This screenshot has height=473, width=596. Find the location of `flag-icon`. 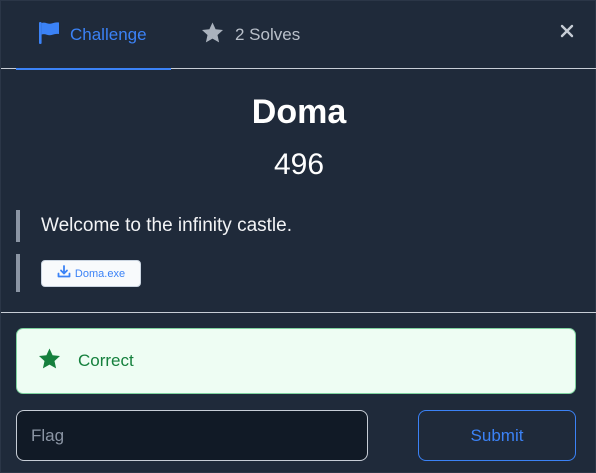

flag-icon is located at coordinates (49, 35).